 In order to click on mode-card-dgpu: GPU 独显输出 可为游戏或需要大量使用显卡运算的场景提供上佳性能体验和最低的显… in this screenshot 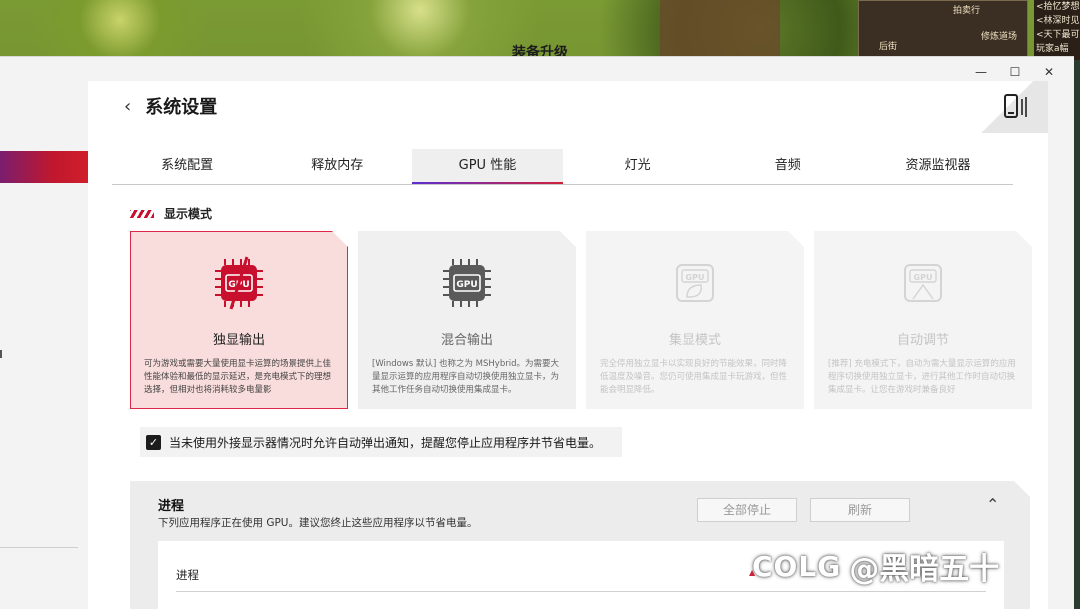, I will do `click(239, 320)`.